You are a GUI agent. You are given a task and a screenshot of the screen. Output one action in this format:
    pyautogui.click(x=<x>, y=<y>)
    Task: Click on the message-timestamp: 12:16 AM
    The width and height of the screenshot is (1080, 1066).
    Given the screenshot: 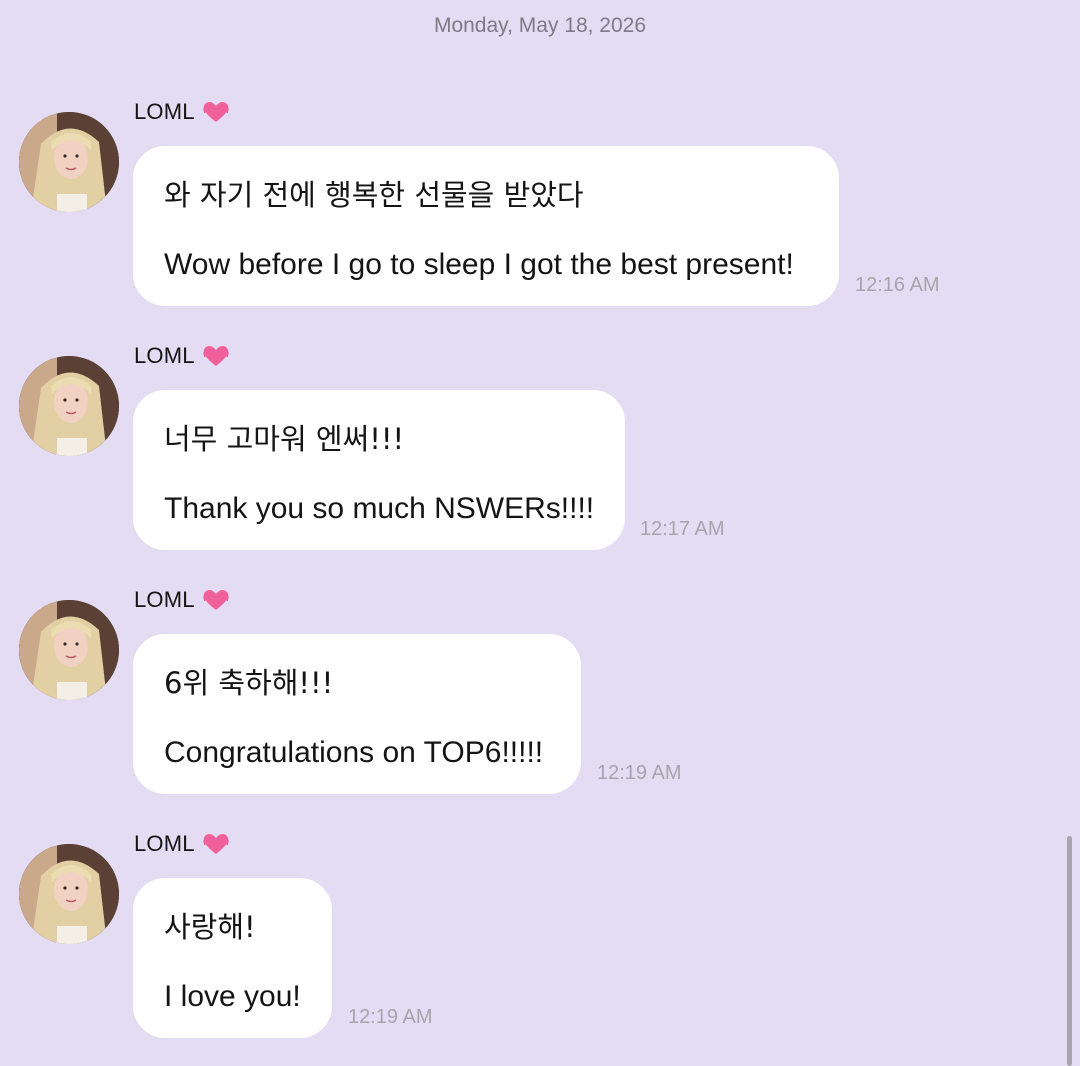 What is the action you would take?
    pyautogui.click(x=897, y=285)
    